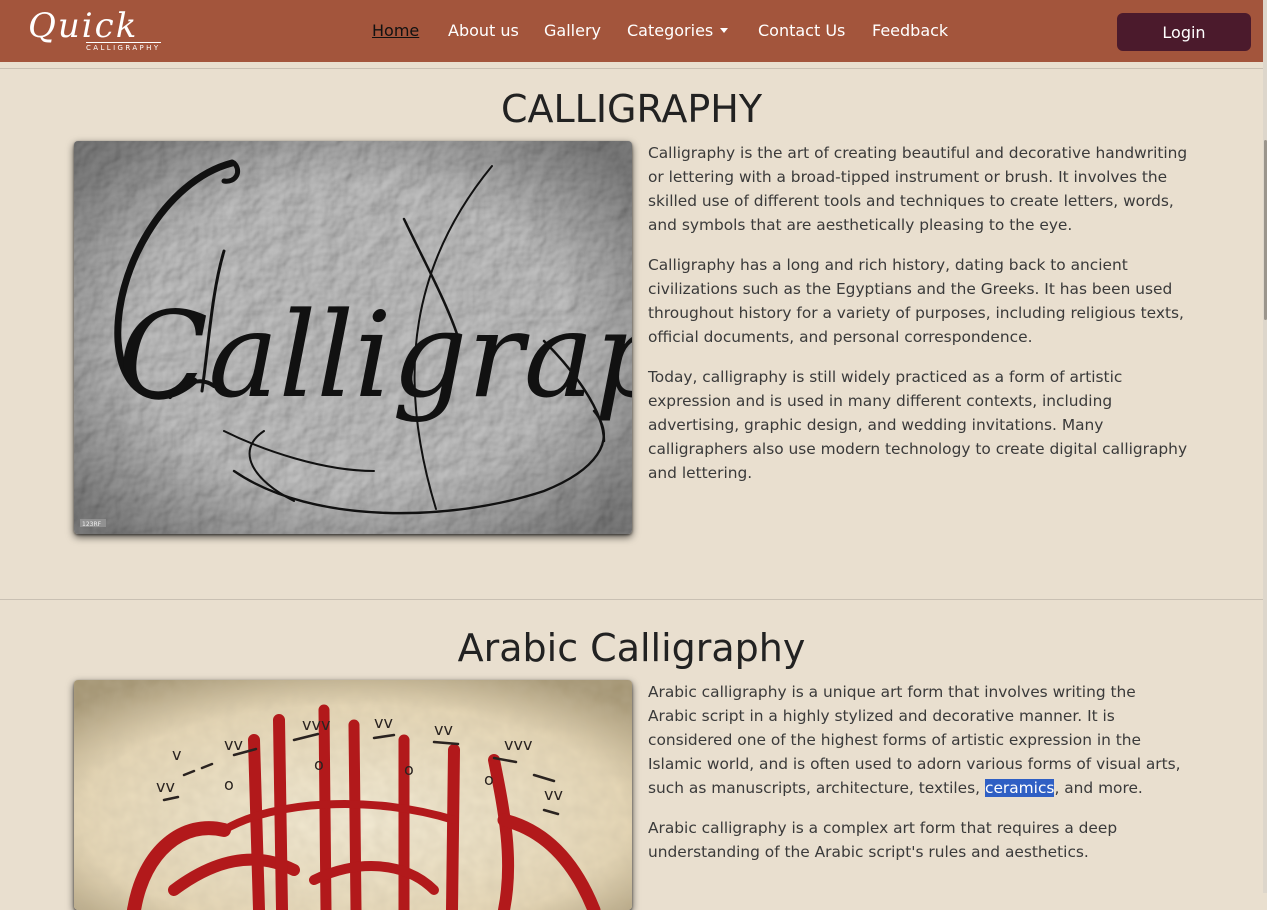  What do you see at coordinates (123, 47) in the screenshot?
I see `brand-subtitle: CALLIGRAPHY` at bounding box center [123, 47].